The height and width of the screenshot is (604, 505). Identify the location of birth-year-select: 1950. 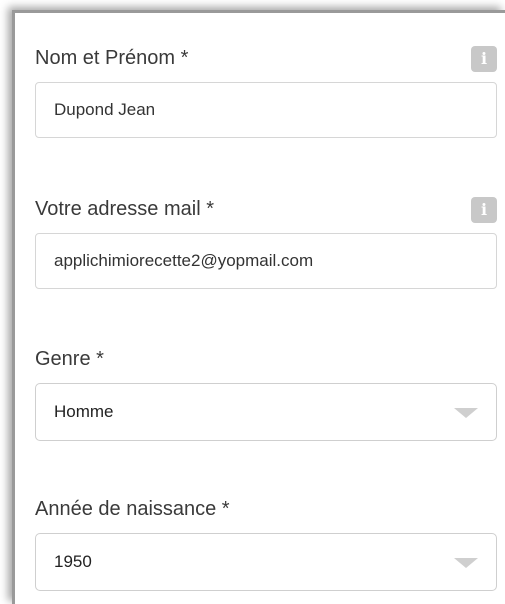
(266, 562).